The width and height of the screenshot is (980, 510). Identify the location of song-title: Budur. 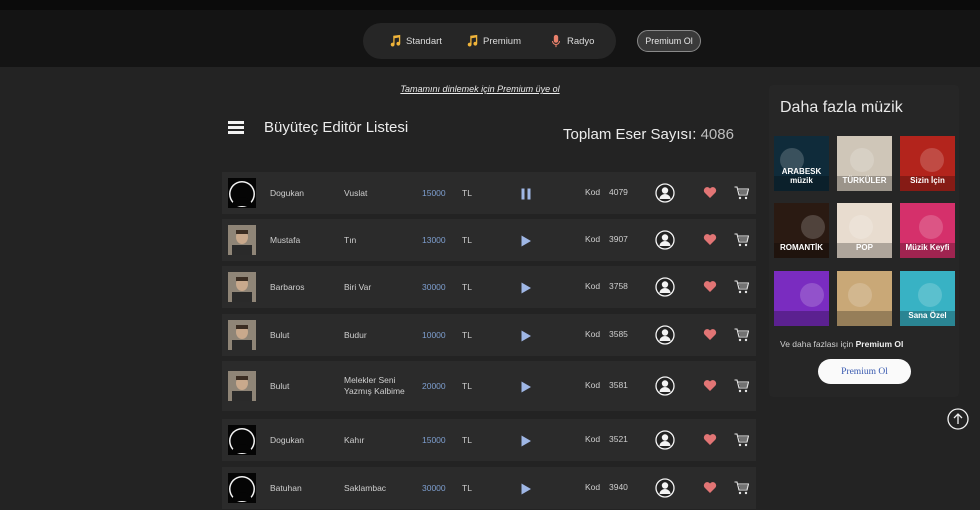
(355, 335).